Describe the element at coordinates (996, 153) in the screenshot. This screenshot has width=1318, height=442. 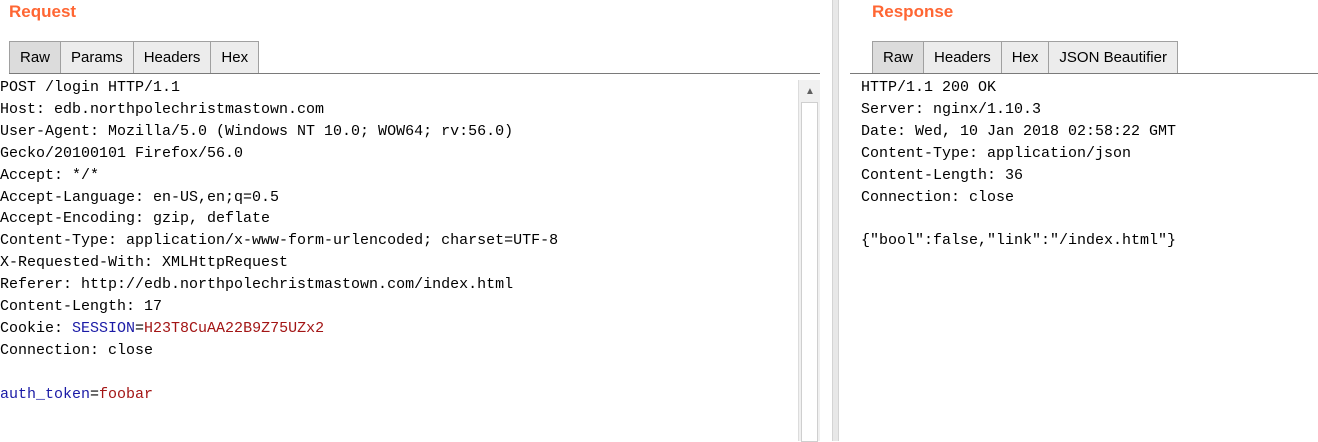
I see `response-line: Content-Type: application/json` at that location.